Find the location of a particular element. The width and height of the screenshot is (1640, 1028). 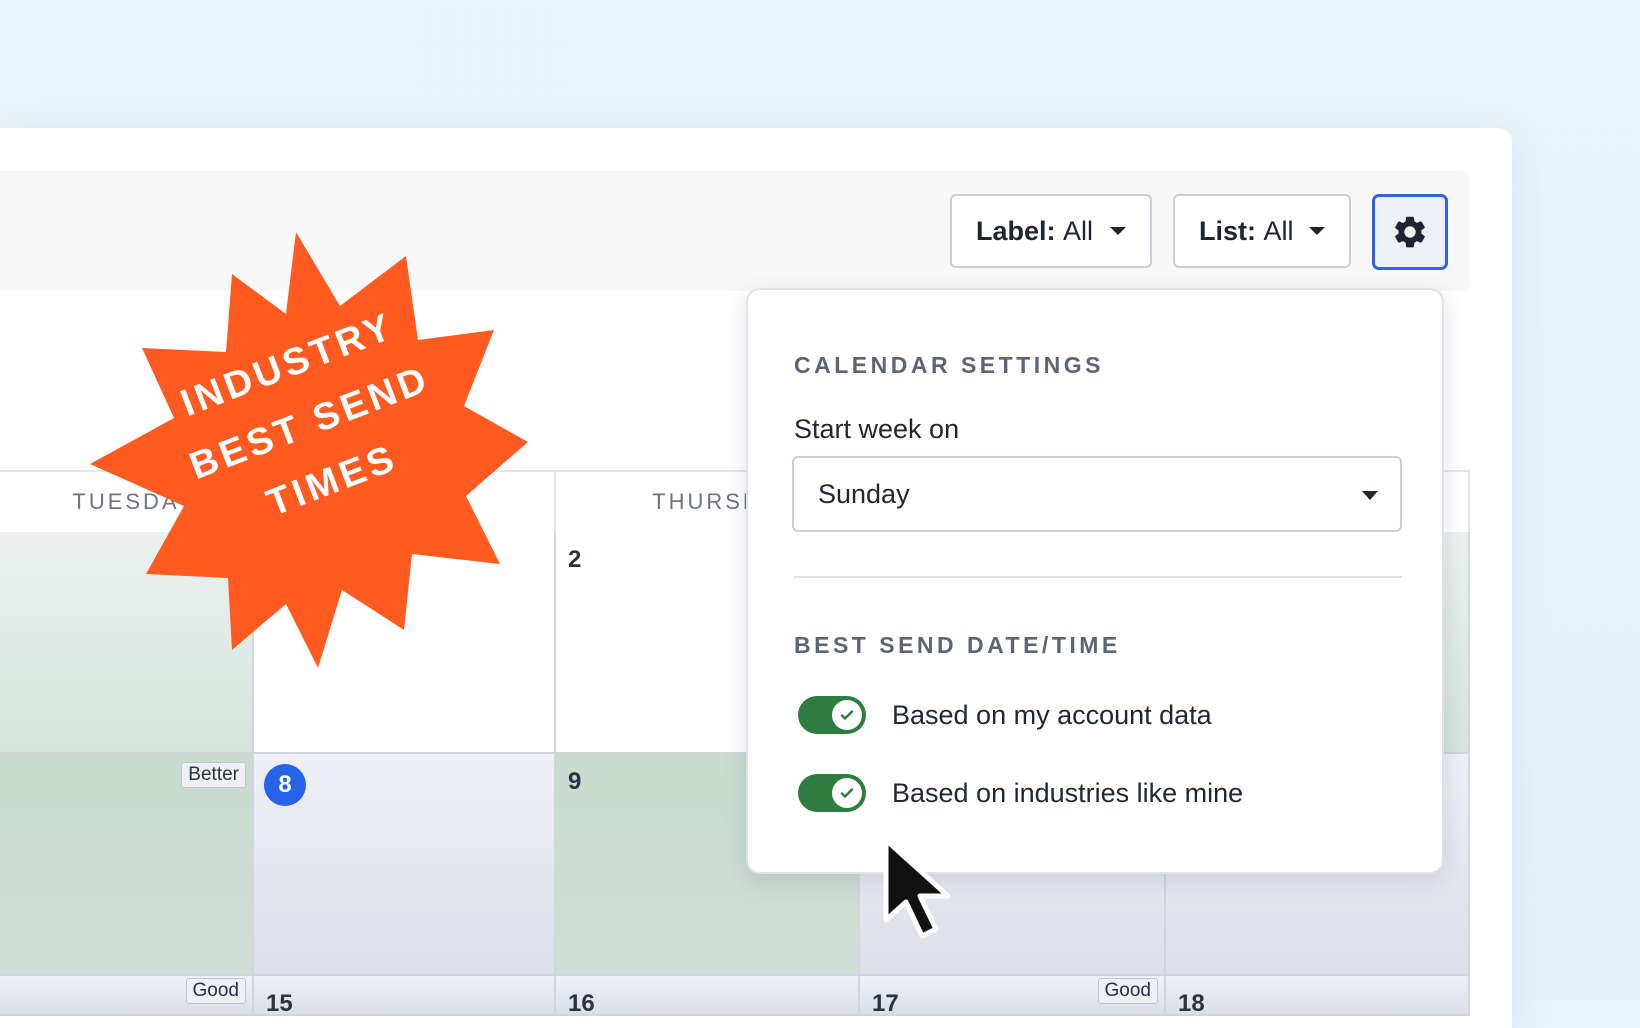

list-filter-value: All is located at coordinates (1278, 230).